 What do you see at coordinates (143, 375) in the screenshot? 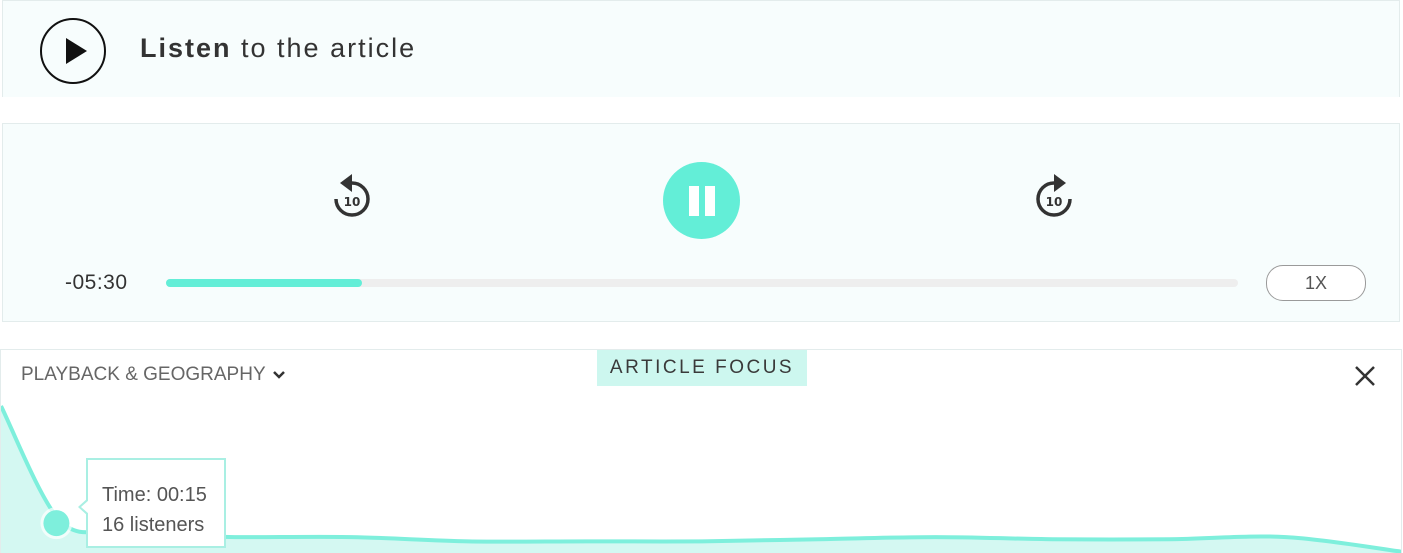
I see `dropdown-label: PLAYBACK & GEOGRAPHY` at bounding box center [143, 375].